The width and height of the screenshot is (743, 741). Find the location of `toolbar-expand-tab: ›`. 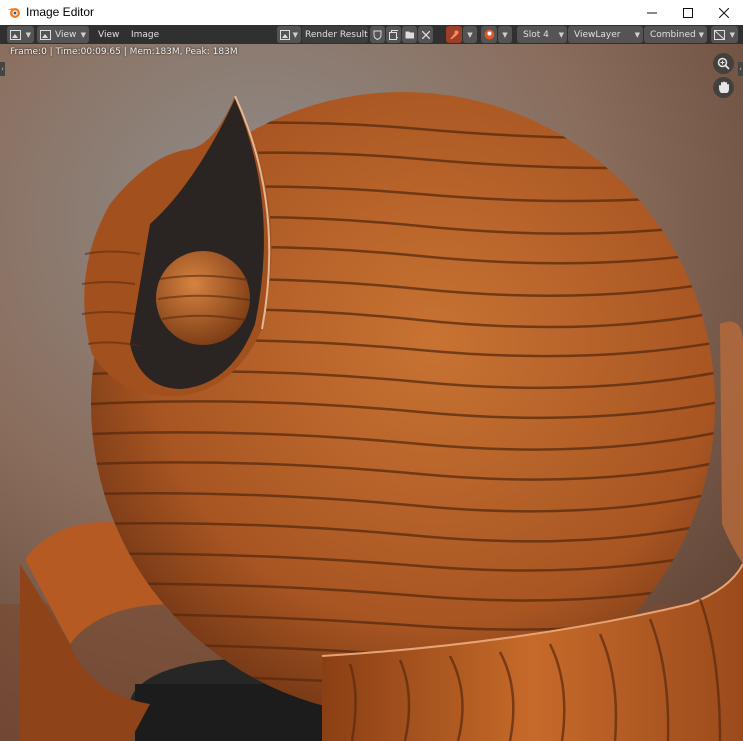

toolbar-expand-tab: › is located at coordinates (2, 69).